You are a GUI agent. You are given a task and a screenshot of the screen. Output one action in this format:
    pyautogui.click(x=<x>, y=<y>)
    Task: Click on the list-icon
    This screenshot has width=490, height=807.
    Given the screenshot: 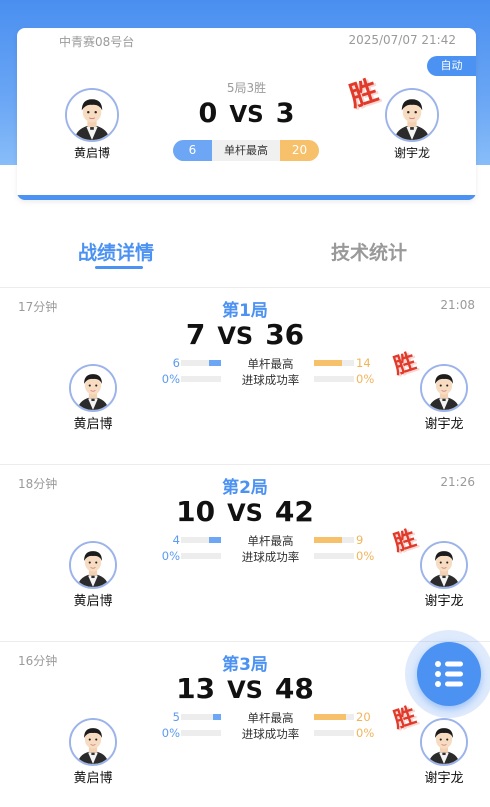 What is the action you would take?
    pyautogui.click(x=449, y=674)
    